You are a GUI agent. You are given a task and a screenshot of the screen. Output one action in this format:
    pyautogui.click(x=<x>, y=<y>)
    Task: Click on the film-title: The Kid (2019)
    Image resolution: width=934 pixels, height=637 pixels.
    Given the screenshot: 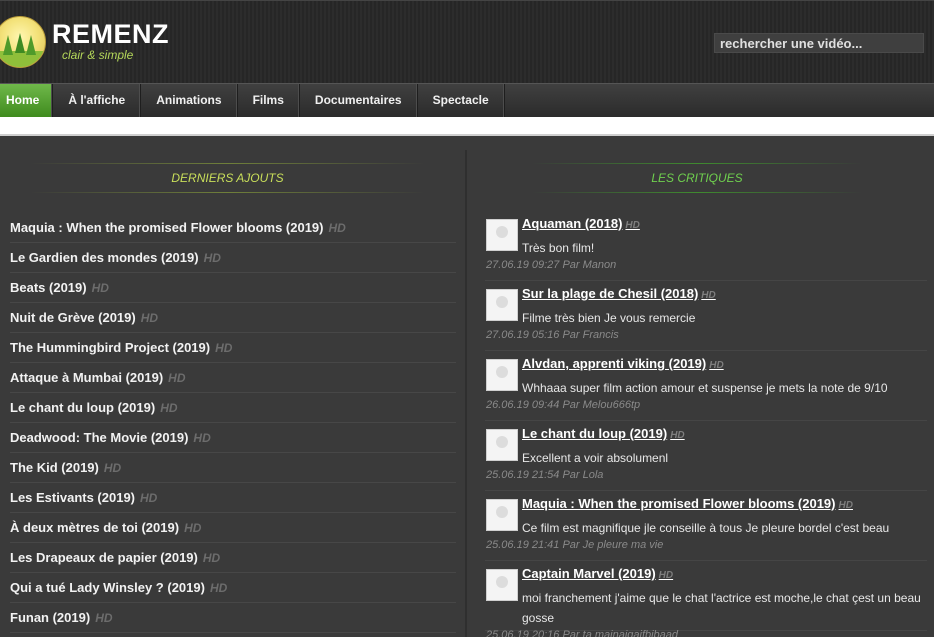 What is the action you would take?
    pyautogui.click(x=54, y=467)
    